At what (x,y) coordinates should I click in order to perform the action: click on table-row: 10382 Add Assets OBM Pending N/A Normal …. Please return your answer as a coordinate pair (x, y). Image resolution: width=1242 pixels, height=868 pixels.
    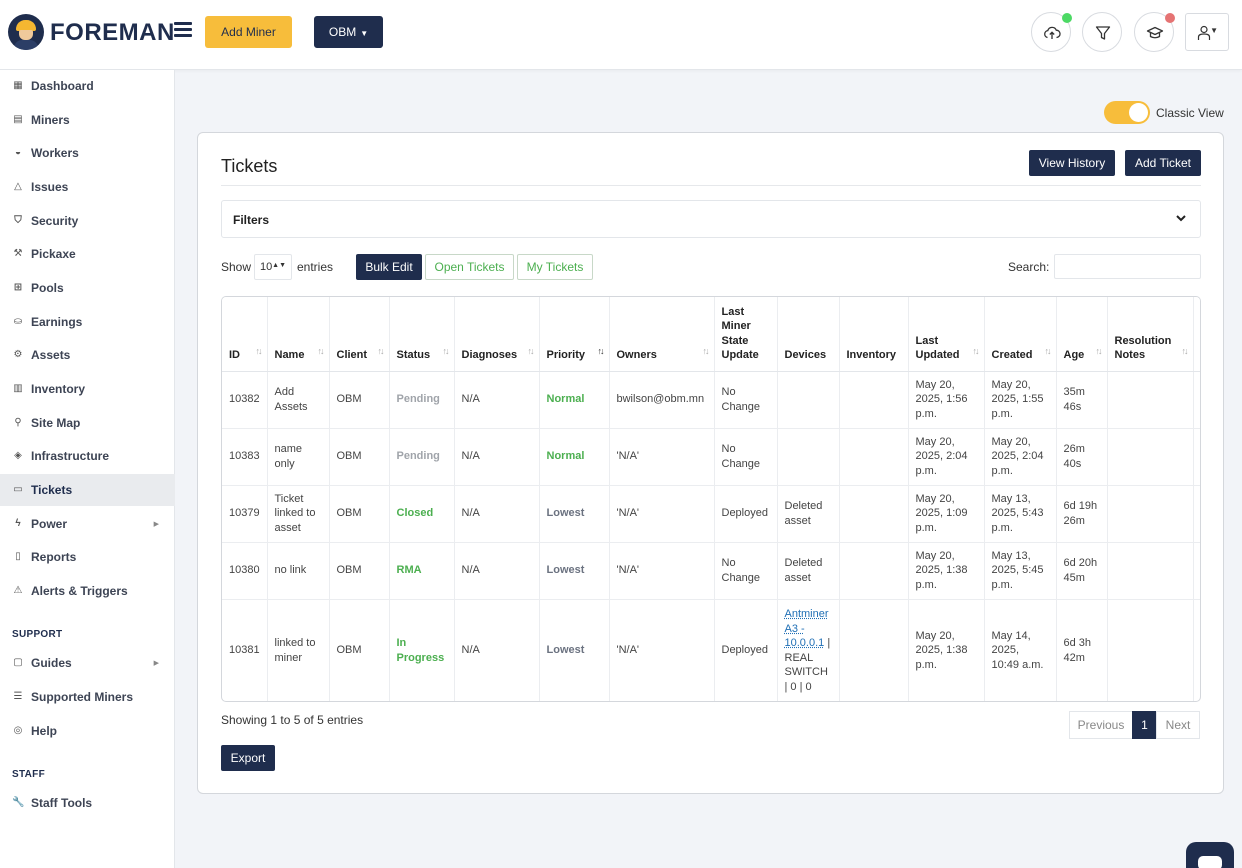
    Looking at the image, I should click on (712, 400).